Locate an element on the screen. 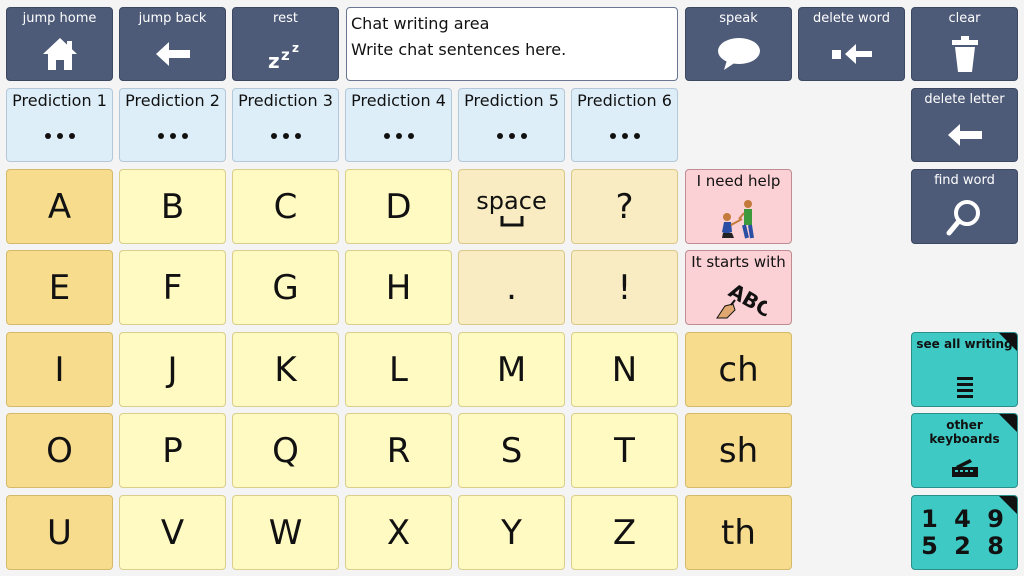 This screenshot has width=1024, height=576. find-word-label: find word is located at coordinates (964, 180).